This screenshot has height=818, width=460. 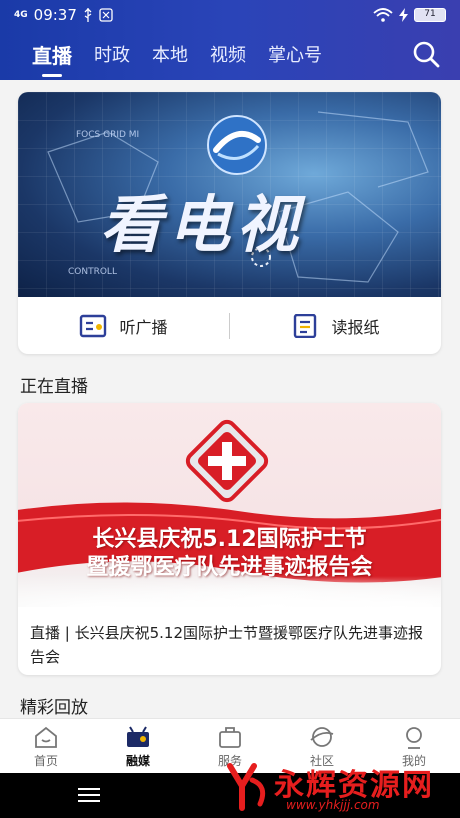 What do you see at coordinates (355, 327) in the screenshot?
I see `read-newspaper-label: 读报纸` at bounding box center [355, 327].